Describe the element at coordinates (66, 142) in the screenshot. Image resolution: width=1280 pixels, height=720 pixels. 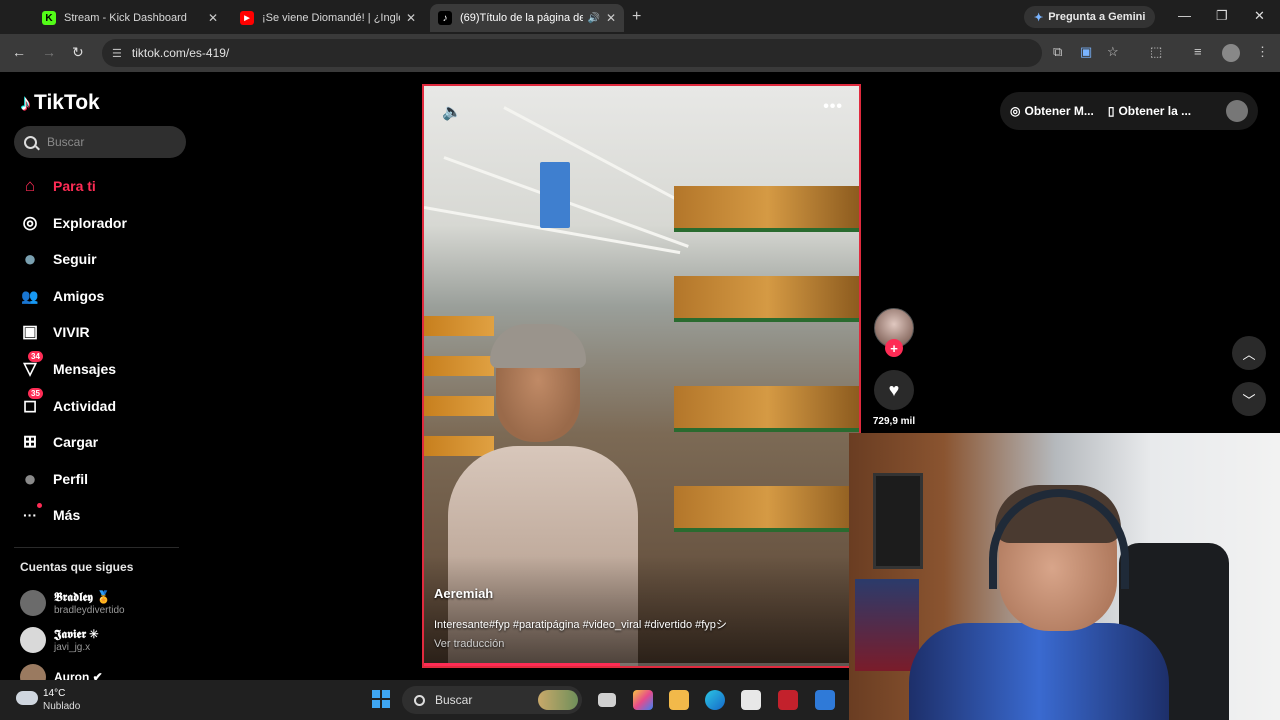
I see `search-placeholder: Buscar` at that location.